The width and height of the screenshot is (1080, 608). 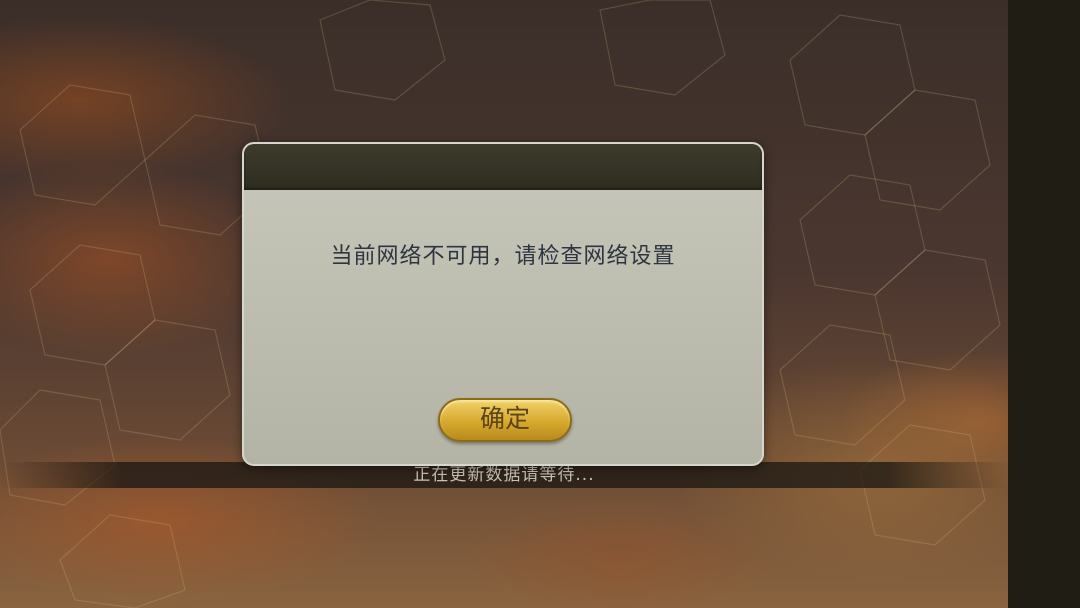 I want to click on confirm-button: 确定, so click(x=505, y=420).